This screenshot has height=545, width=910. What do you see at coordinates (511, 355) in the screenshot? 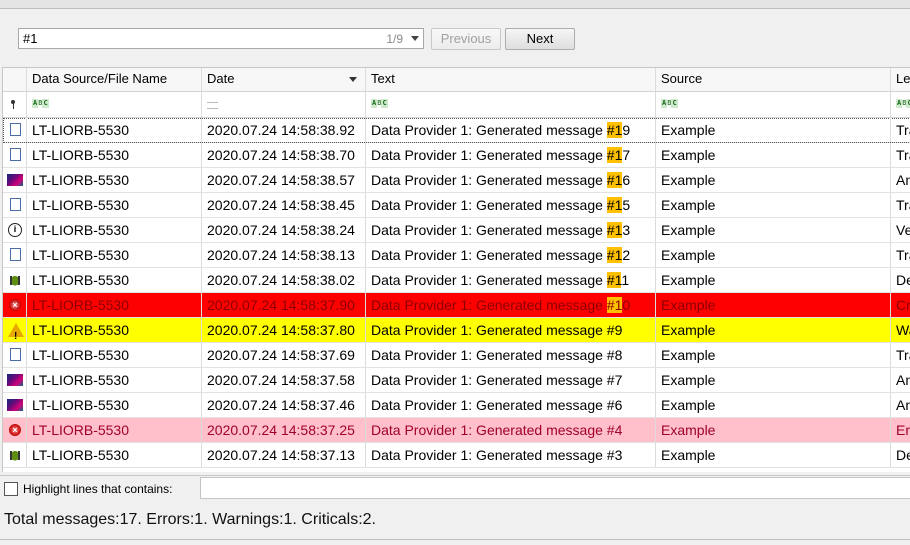
I see `cell-text: Data Provider 1: Generated message #8` at bounding box center [511, 355].